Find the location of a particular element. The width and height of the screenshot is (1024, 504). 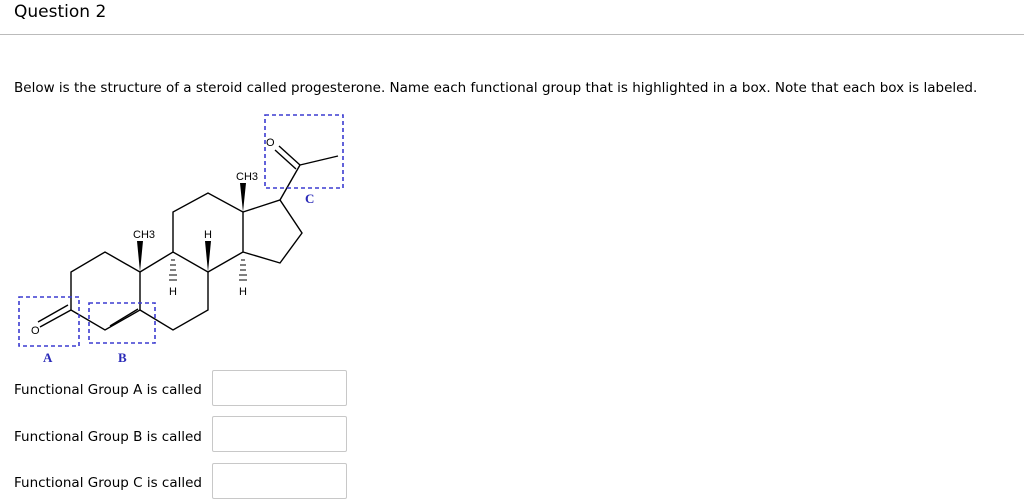

field-label-c: Functional Group C is called is located at coordinates (108, 483).